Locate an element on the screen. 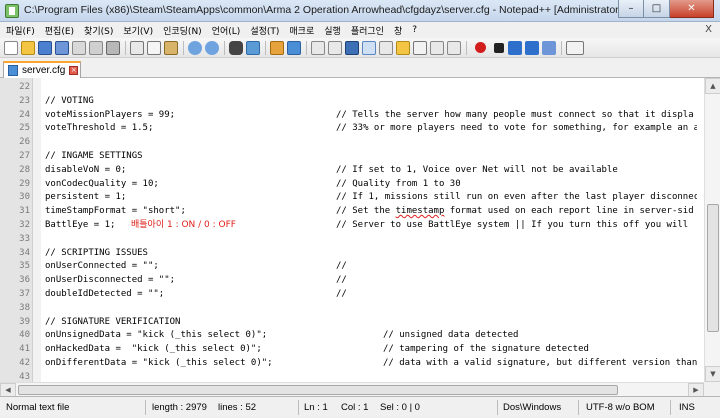  close-all-icon is located at coordinates (96, 47).